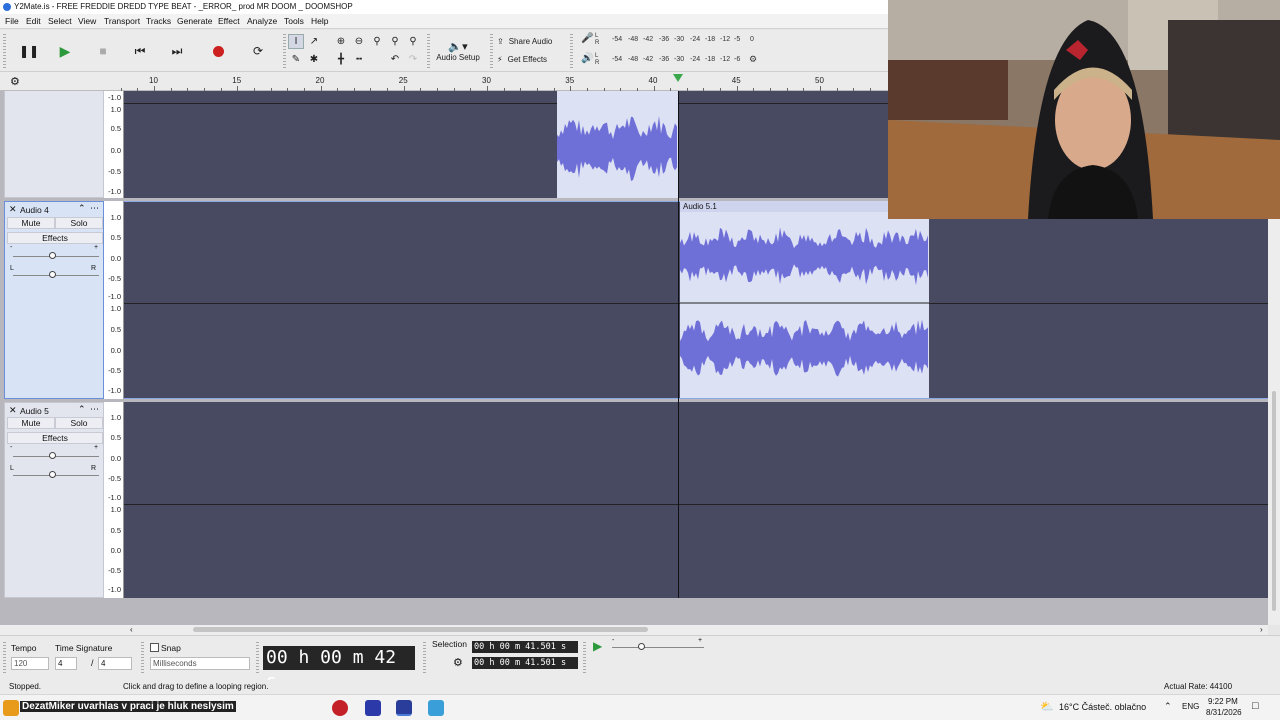  Describe the element at coordinates (131, 629) in the screenshot. I see `scroll-left-icon: ‹` at that location.